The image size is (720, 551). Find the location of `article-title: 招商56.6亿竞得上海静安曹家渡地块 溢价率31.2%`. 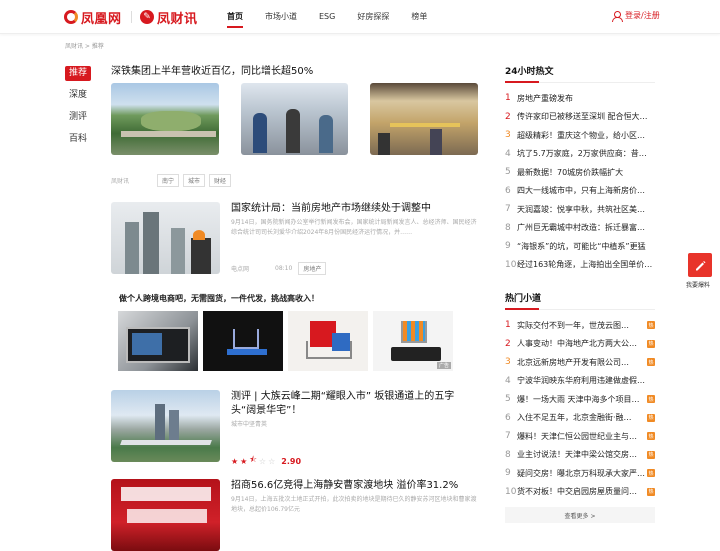

article-title: 招商56.6亿竞得上海静安曹家渡地块 溢价率31.2% is located at coordinates (354, 486).